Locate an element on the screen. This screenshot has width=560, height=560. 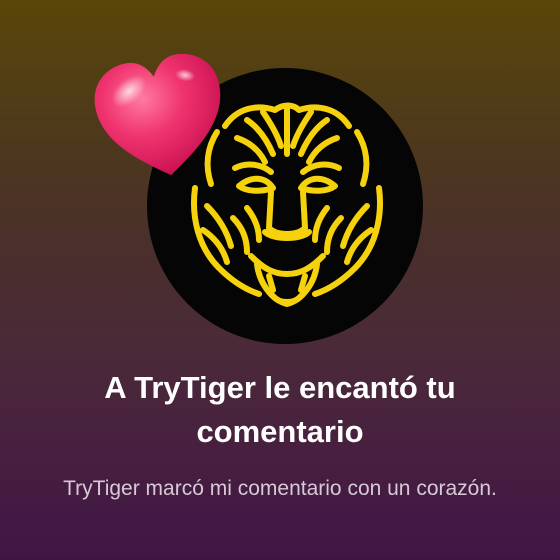
heart-reaction is located at coordinates (161, 117).